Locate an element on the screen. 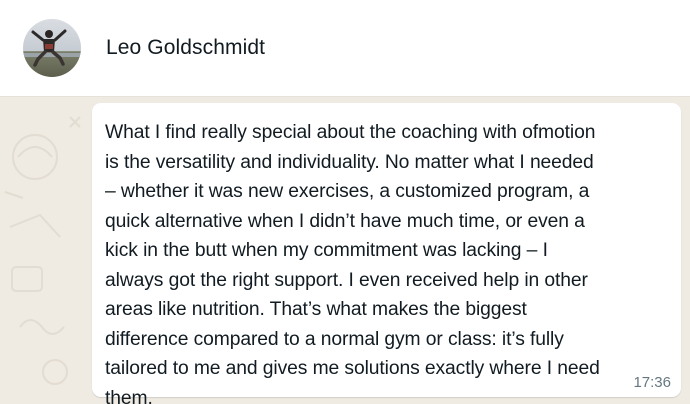  profile-photo-icon is located at coordinates (52, 48).